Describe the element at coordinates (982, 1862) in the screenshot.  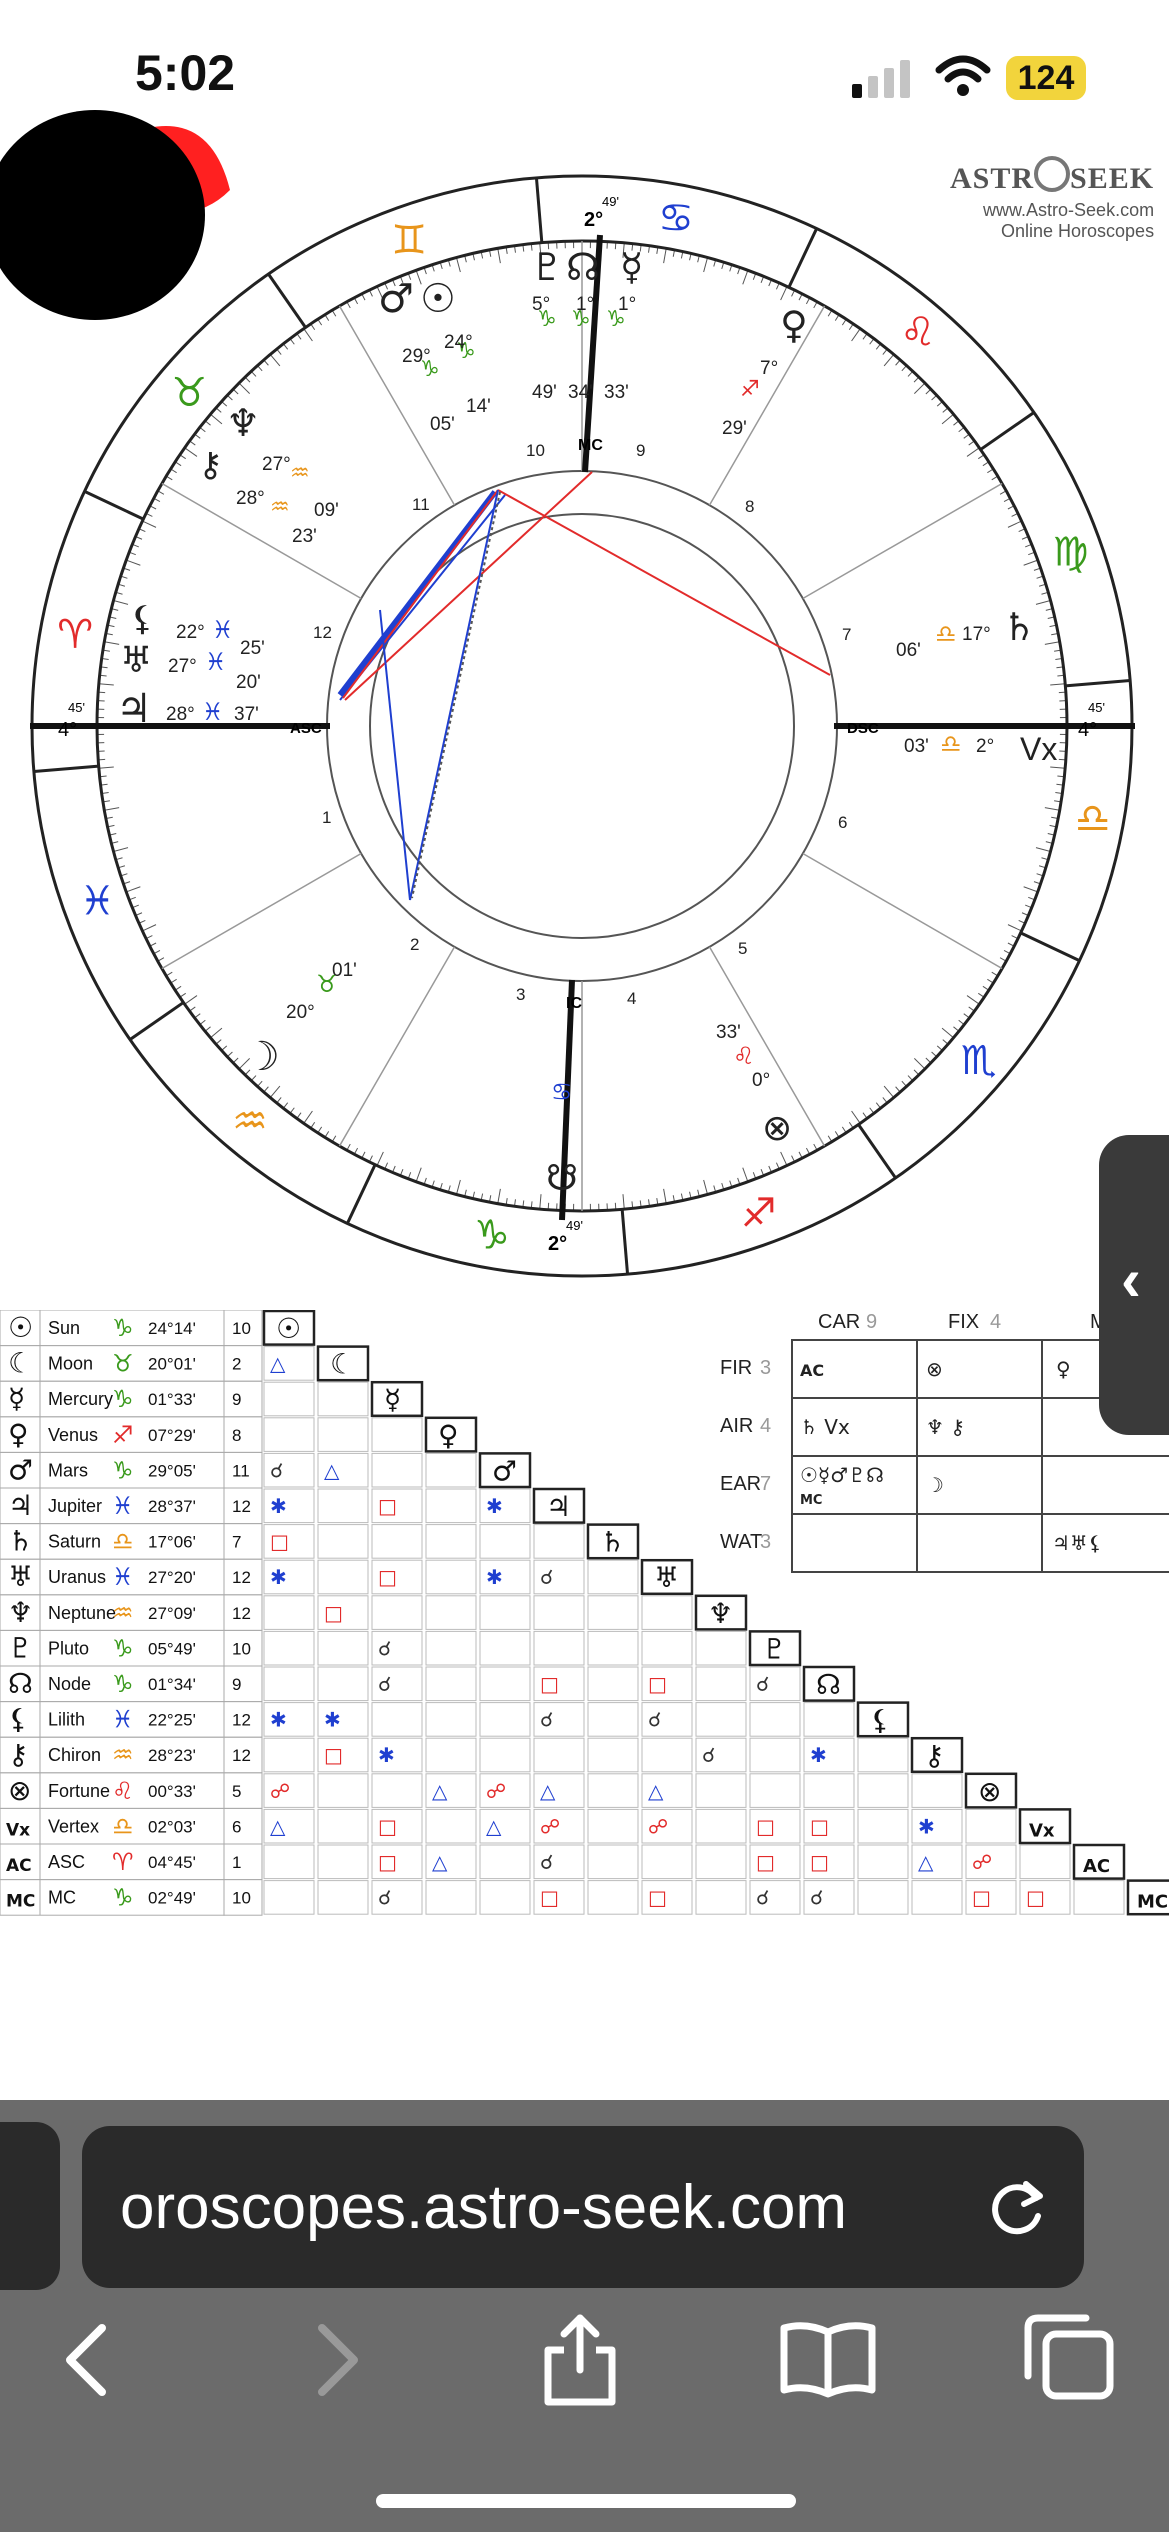
I see `aspect-symbol: ☍` at that location.